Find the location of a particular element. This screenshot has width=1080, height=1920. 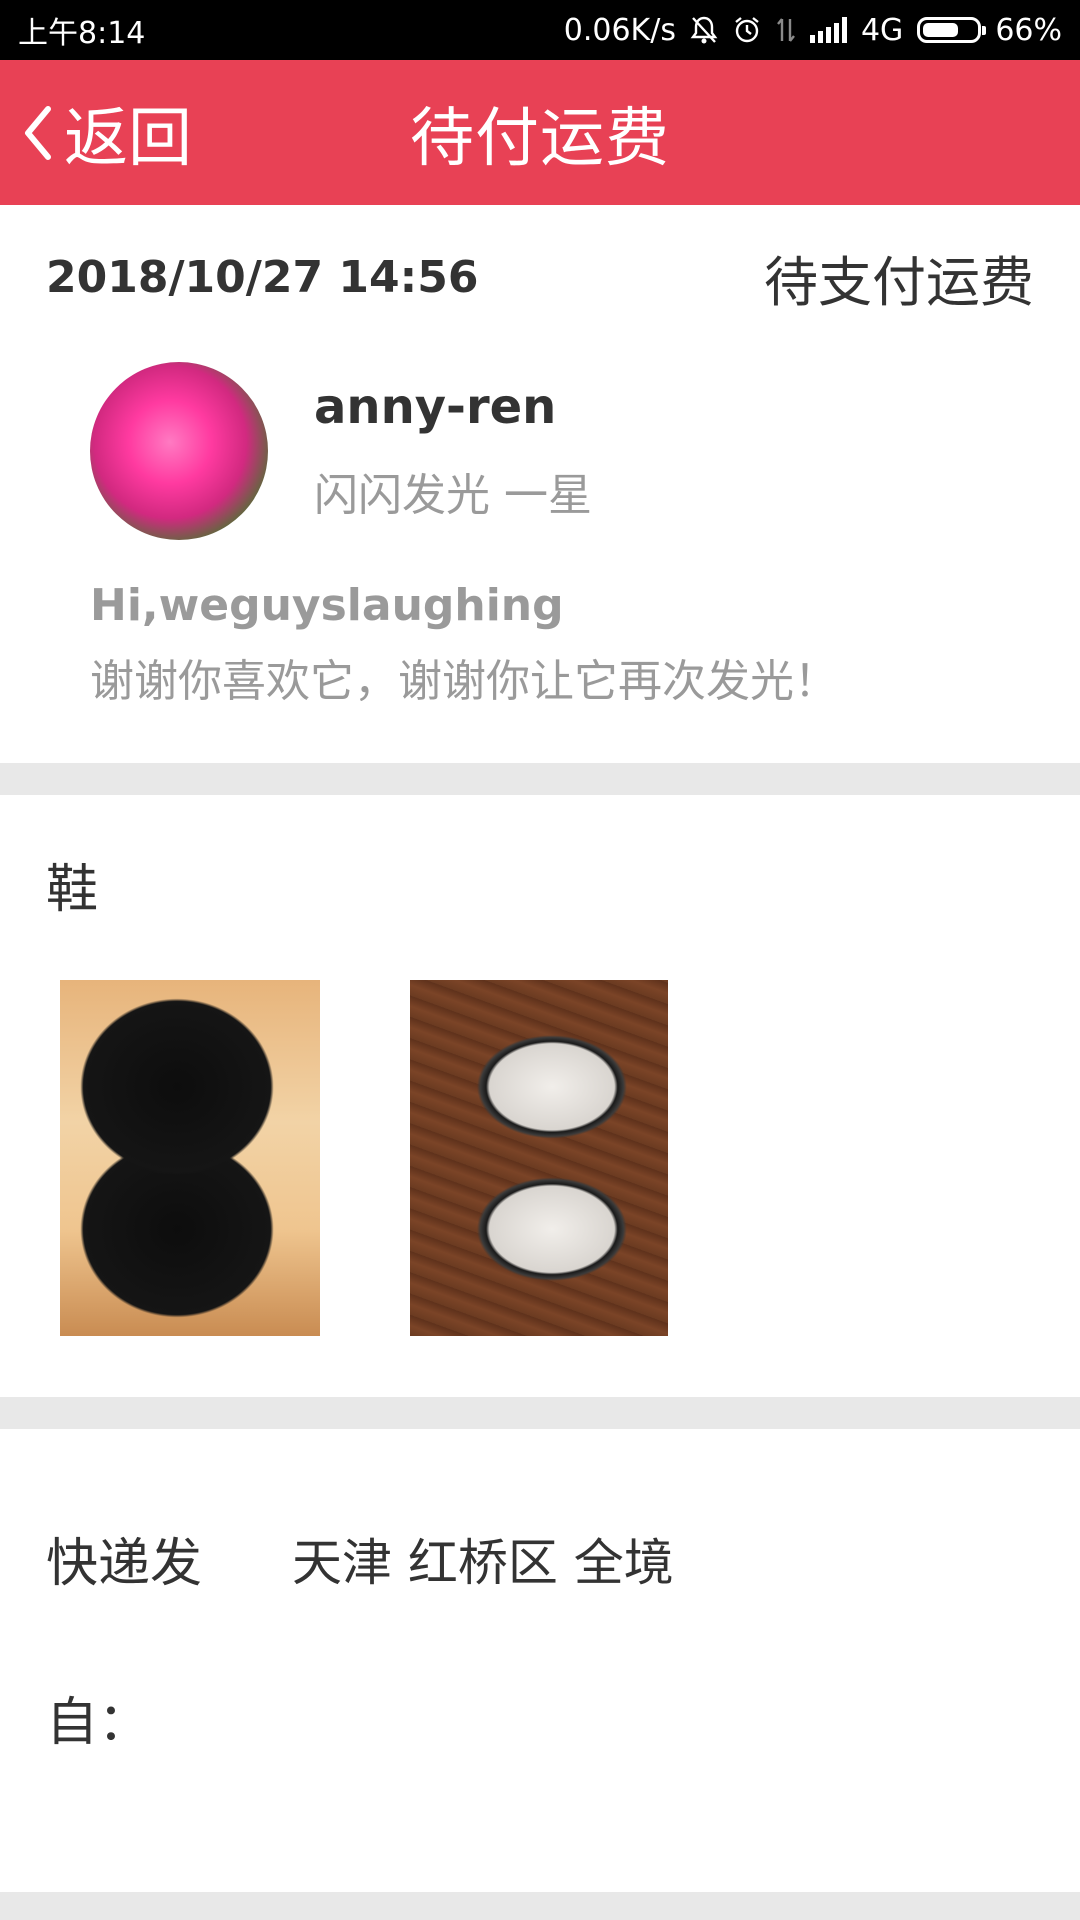

mute-bell-icon is located at coordinates (704, 30).